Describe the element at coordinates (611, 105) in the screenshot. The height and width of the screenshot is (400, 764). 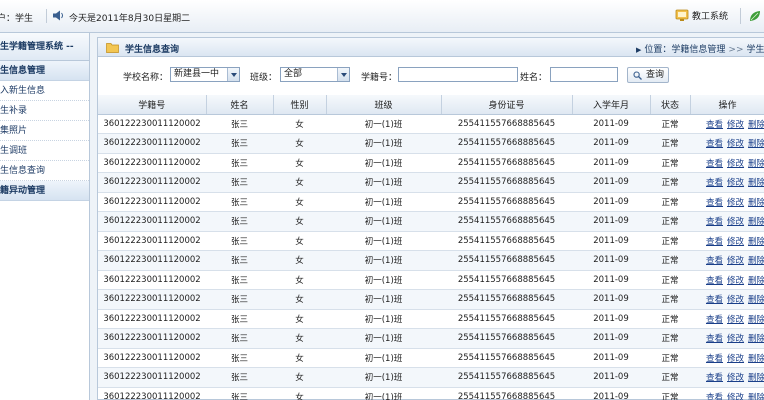
I see `column-header: 入学年月` at that location.